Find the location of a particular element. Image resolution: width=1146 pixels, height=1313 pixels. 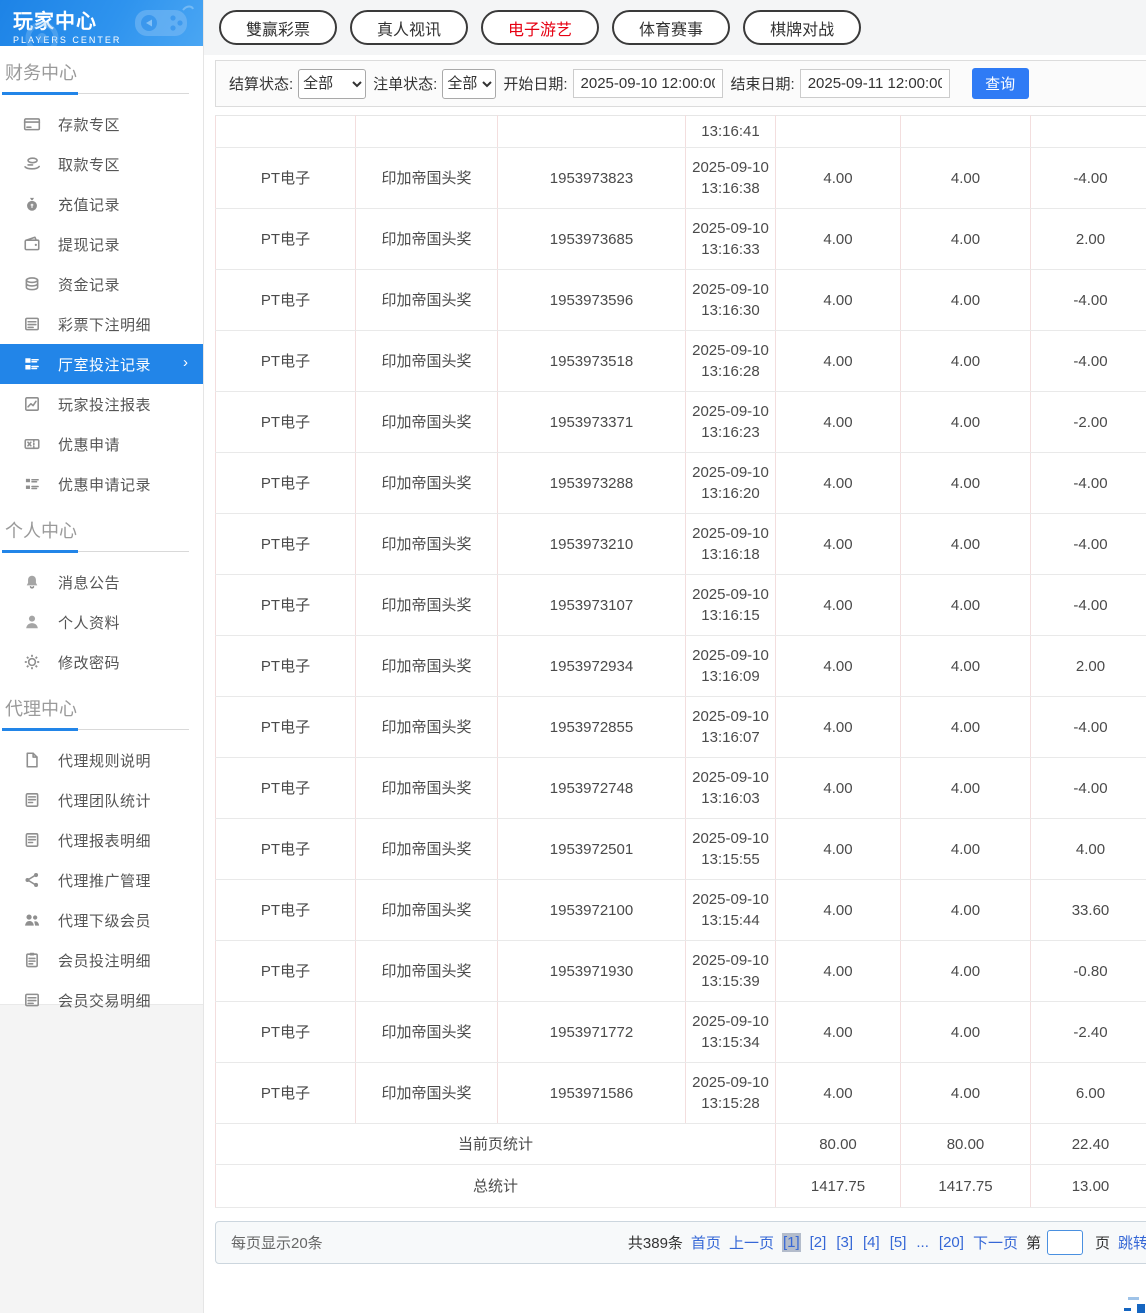

tab-4: 棋牌对战 is located at coordinates (802, 27).